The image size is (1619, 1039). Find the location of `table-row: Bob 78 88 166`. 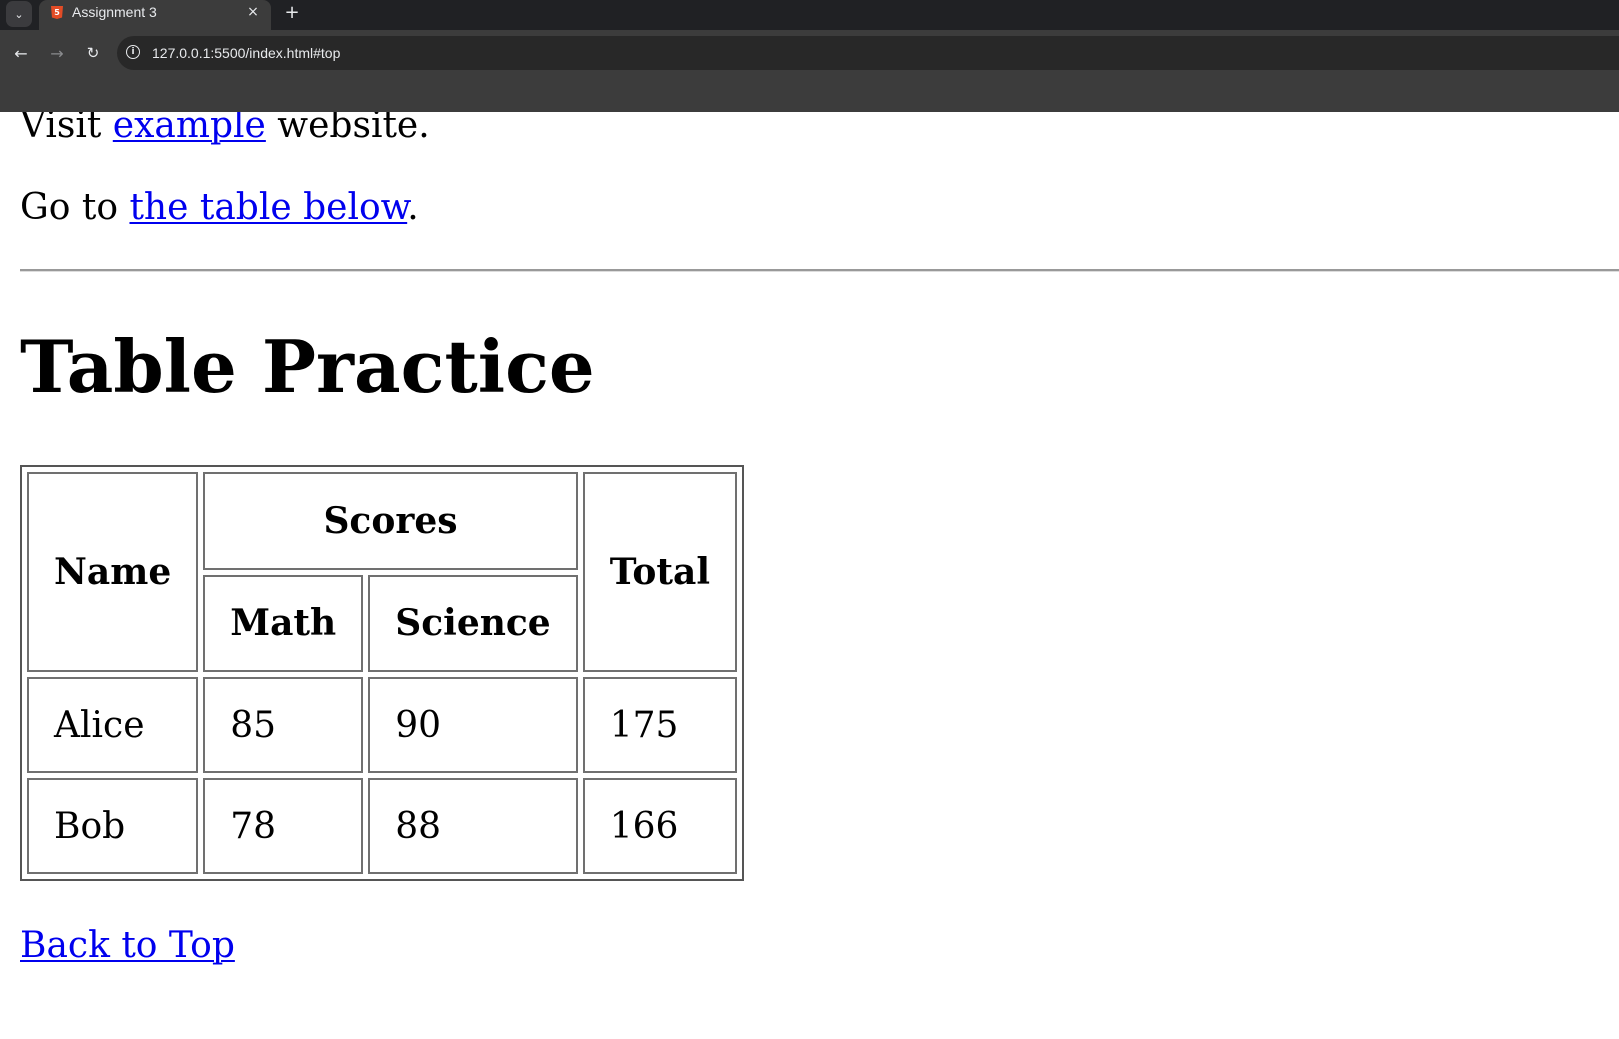

table-row: Bob 78 88 166 is located at coordinates (382, 826).